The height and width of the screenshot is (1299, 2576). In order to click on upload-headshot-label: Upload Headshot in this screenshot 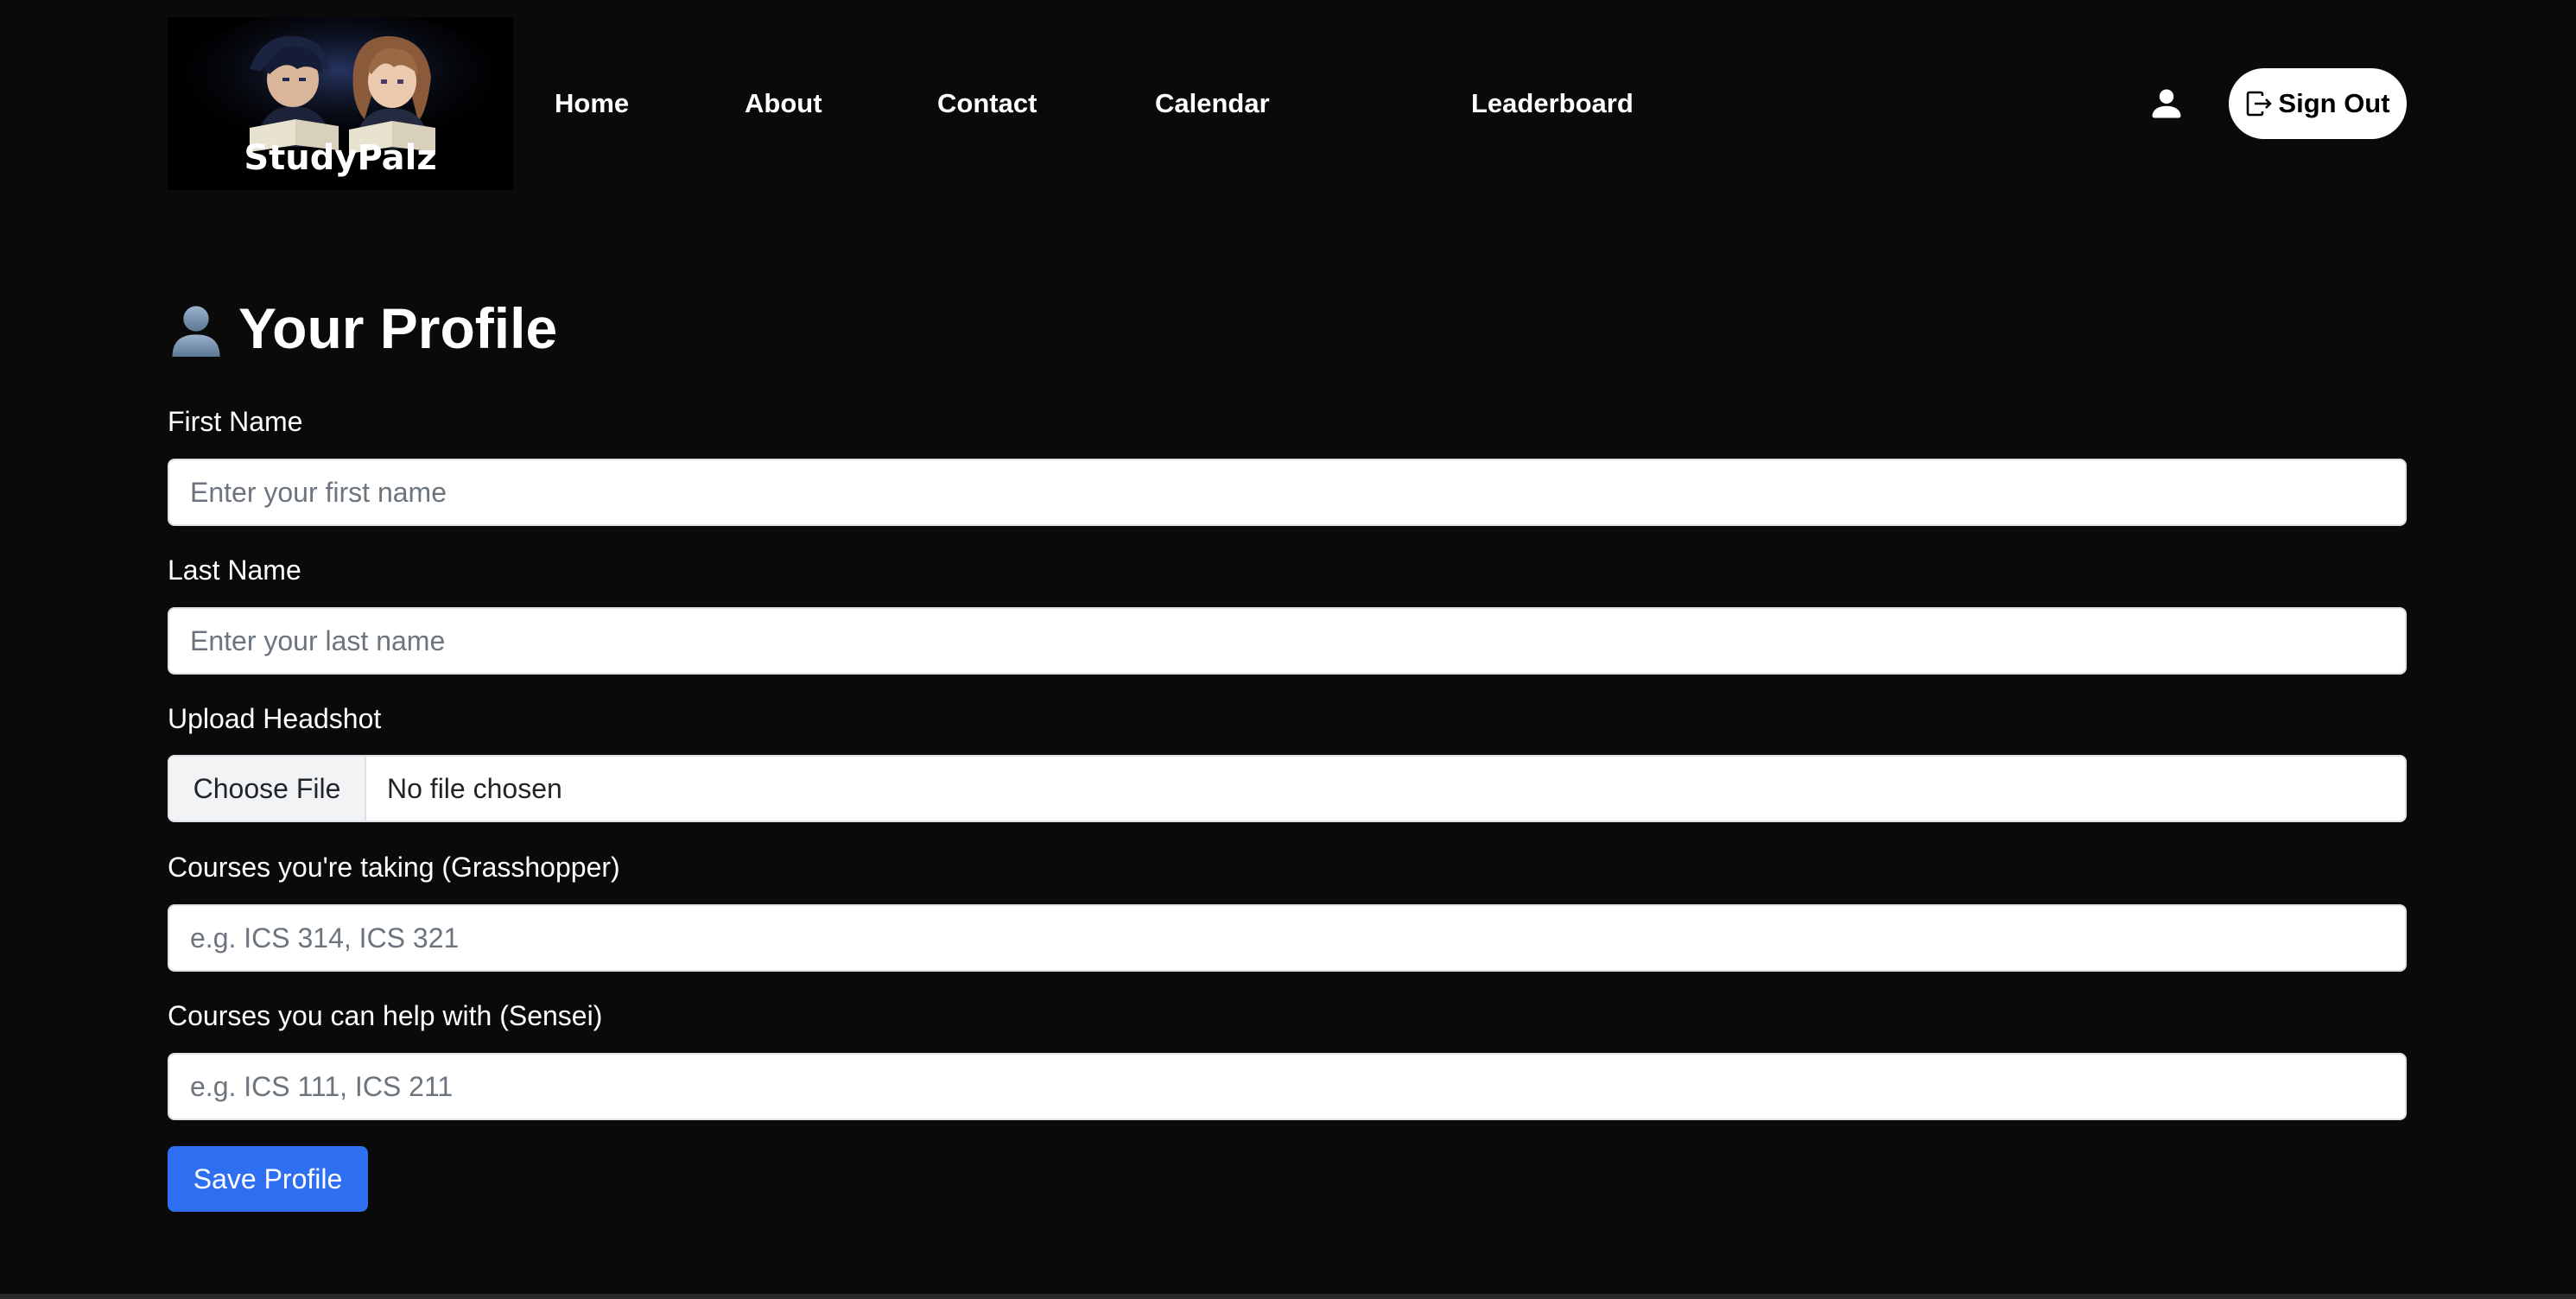, I will do `click(275, 718)`.